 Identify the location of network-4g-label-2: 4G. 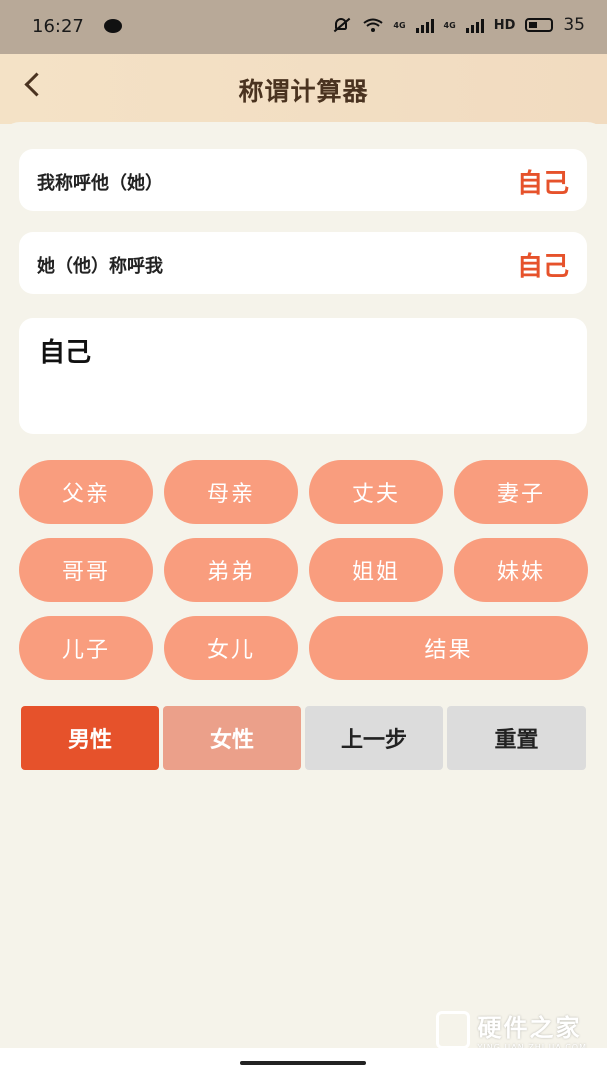
(449, 25).